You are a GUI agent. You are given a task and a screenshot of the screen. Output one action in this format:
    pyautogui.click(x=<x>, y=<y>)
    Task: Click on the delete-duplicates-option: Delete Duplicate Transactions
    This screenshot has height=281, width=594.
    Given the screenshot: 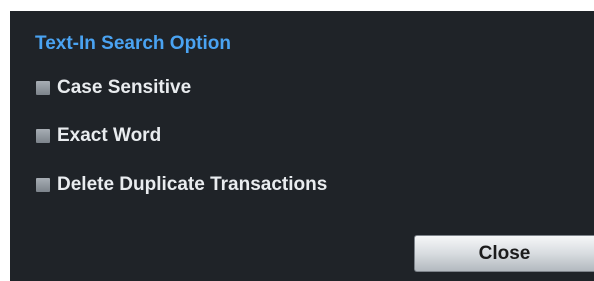 What is the action you would take?
    pyautogui.click(x=181, y=185)
    